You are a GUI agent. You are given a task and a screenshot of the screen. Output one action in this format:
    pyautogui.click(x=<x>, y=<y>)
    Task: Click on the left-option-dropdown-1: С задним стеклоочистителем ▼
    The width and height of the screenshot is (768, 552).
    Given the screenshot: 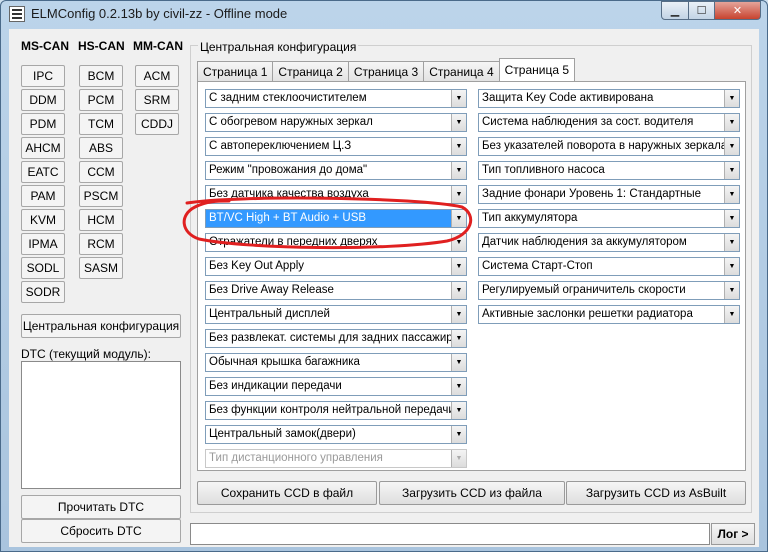 What is the action you would take?
    pyautogui.click(x=336, y=98)
    